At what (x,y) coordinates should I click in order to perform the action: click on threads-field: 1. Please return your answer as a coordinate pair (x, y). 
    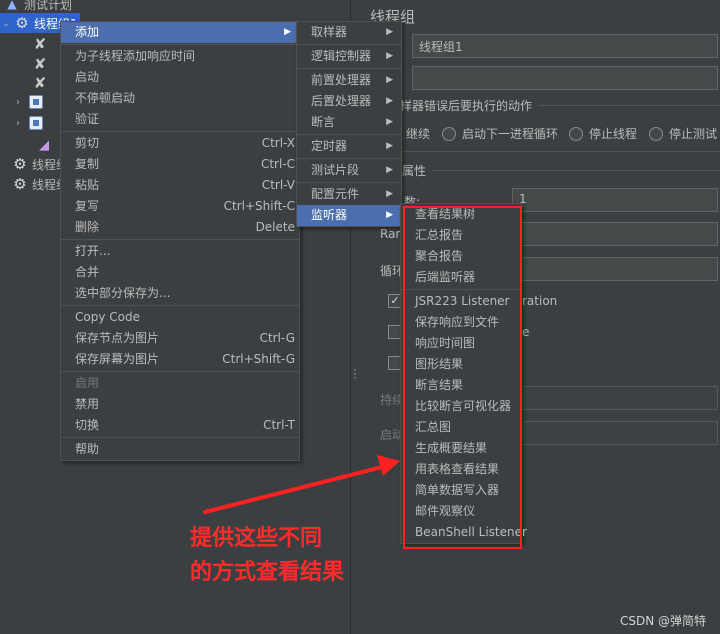
    Looking at the image, I should click on (615, 200).